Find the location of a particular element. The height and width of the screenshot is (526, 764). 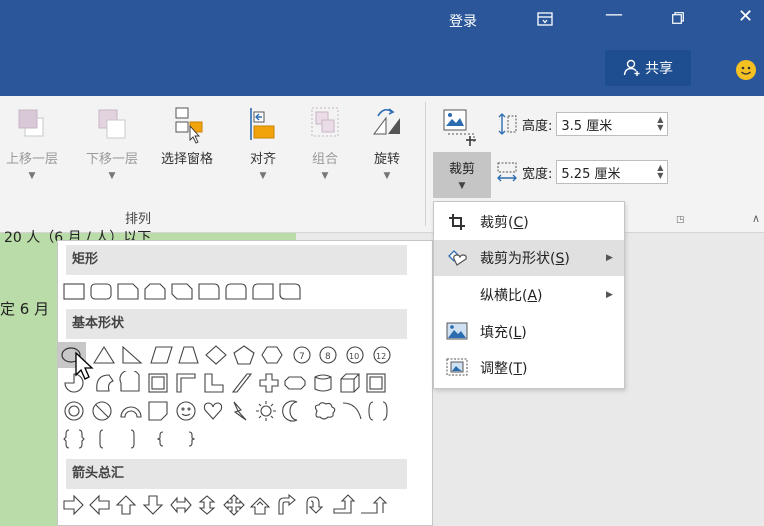

basic-shapes-row2-icon is located at coordinates (236, 383).